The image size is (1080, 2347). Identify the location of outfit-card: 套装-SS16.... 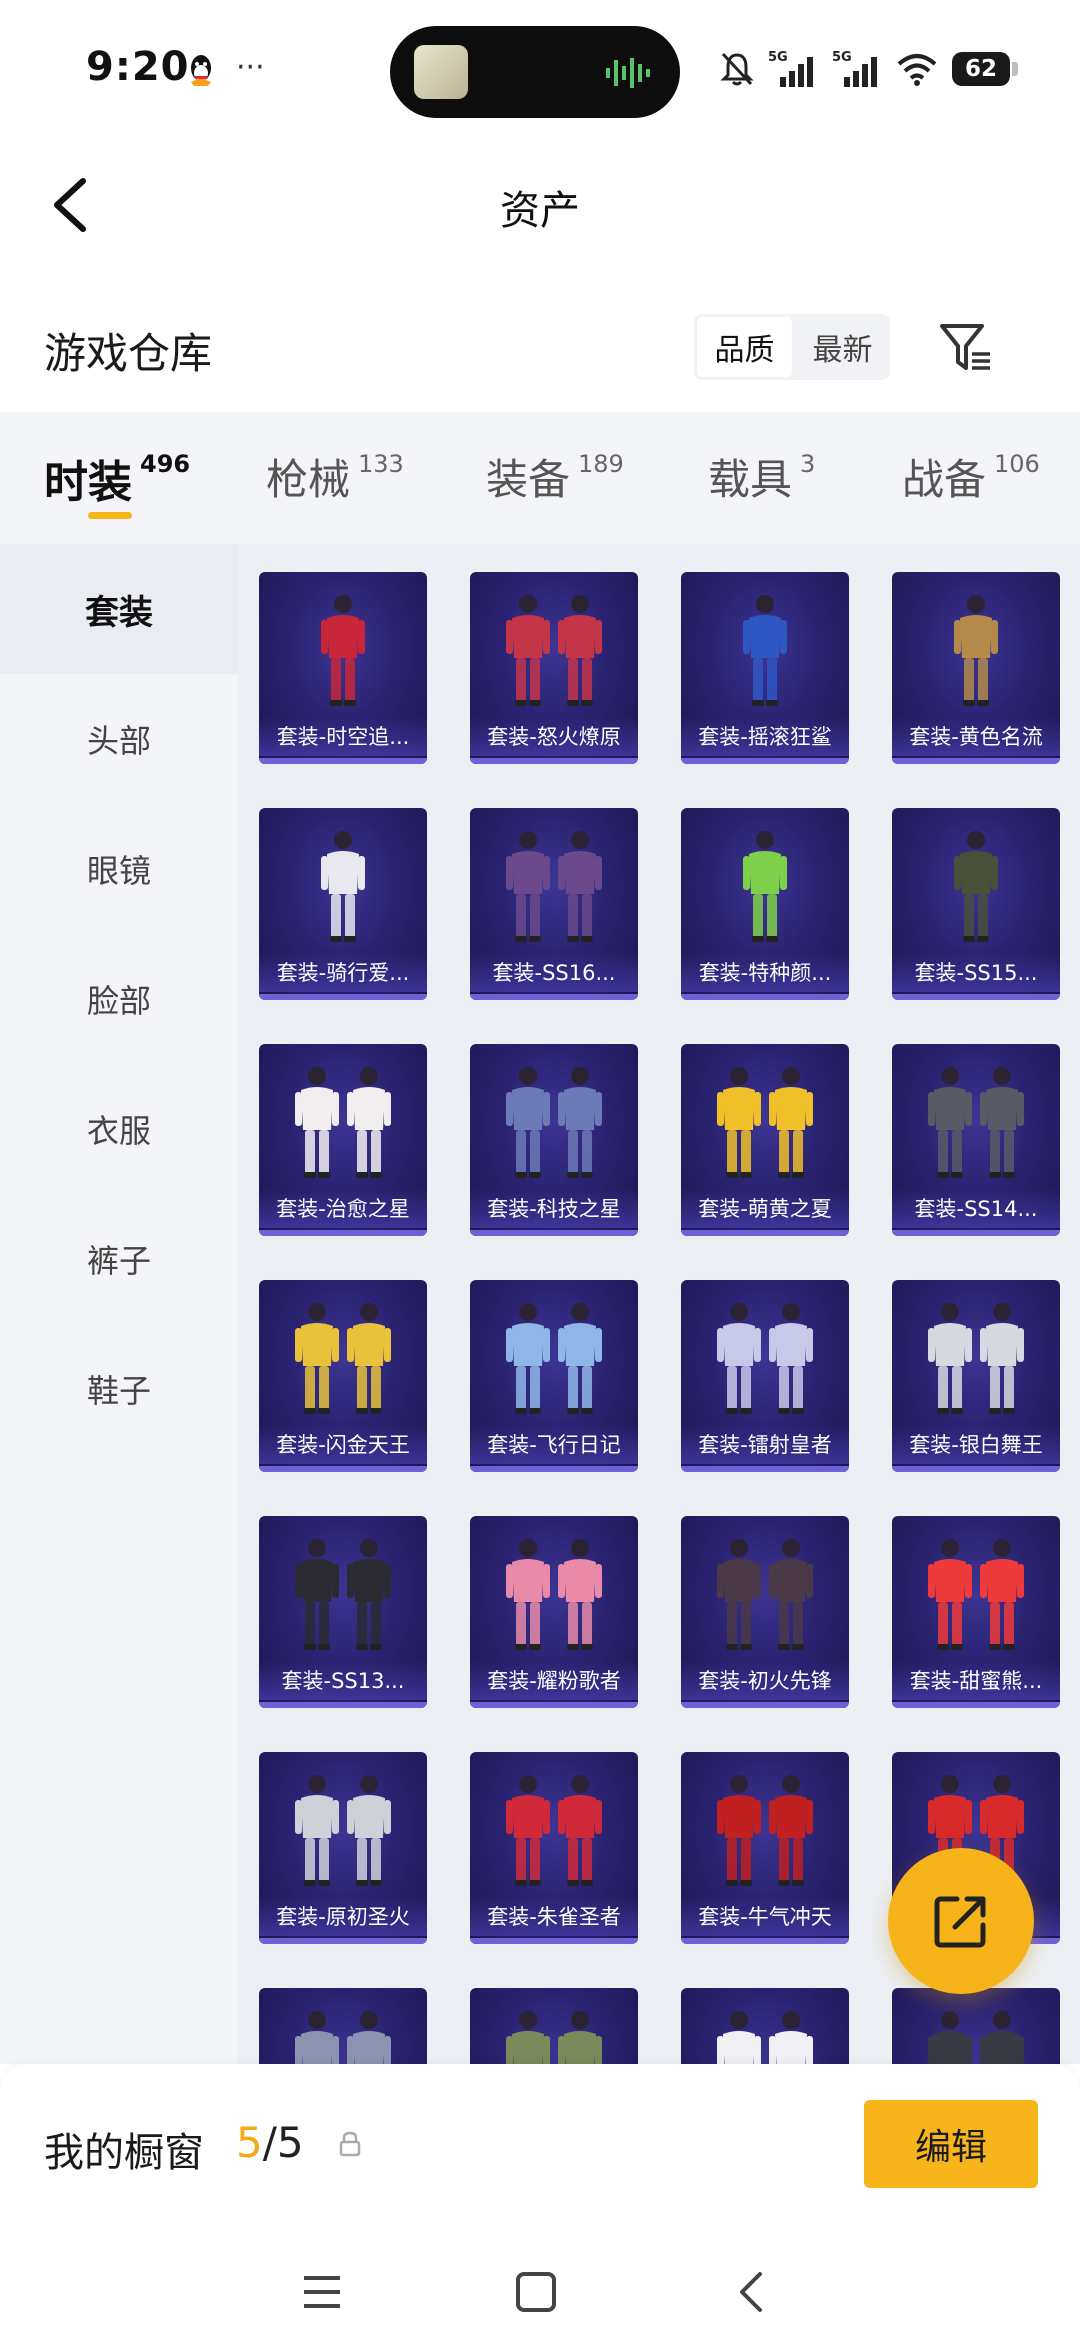
(554, 904).